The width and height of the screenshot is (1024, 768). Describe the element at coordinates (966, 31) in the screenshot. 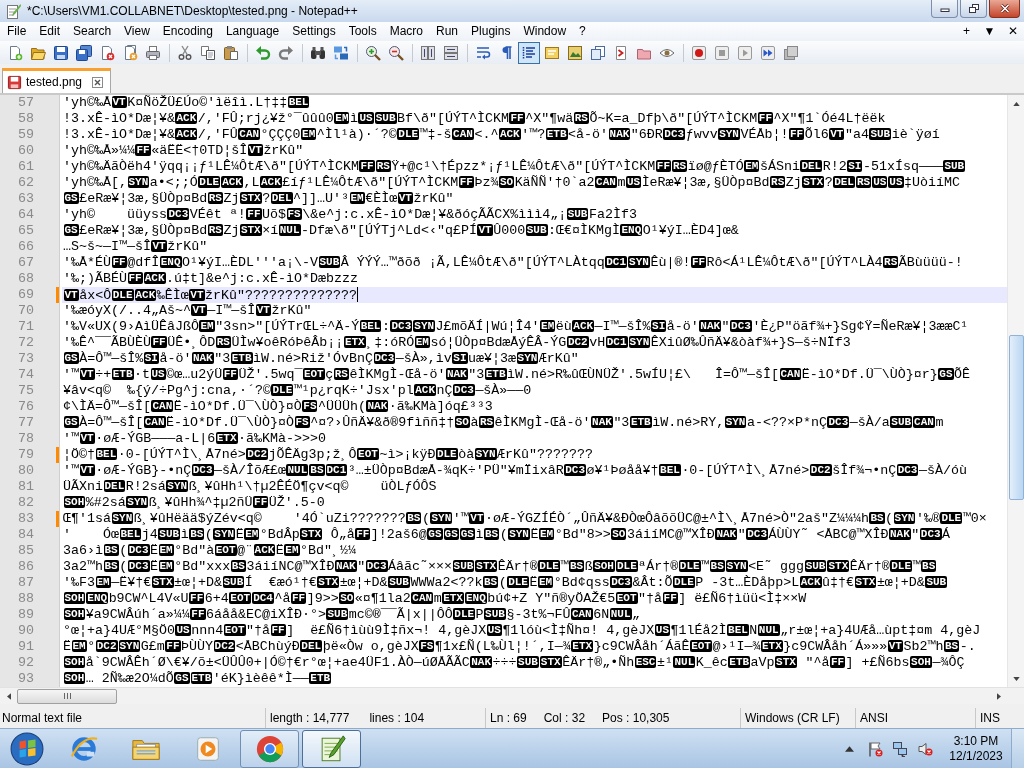

I see `add-button: +` at that location.